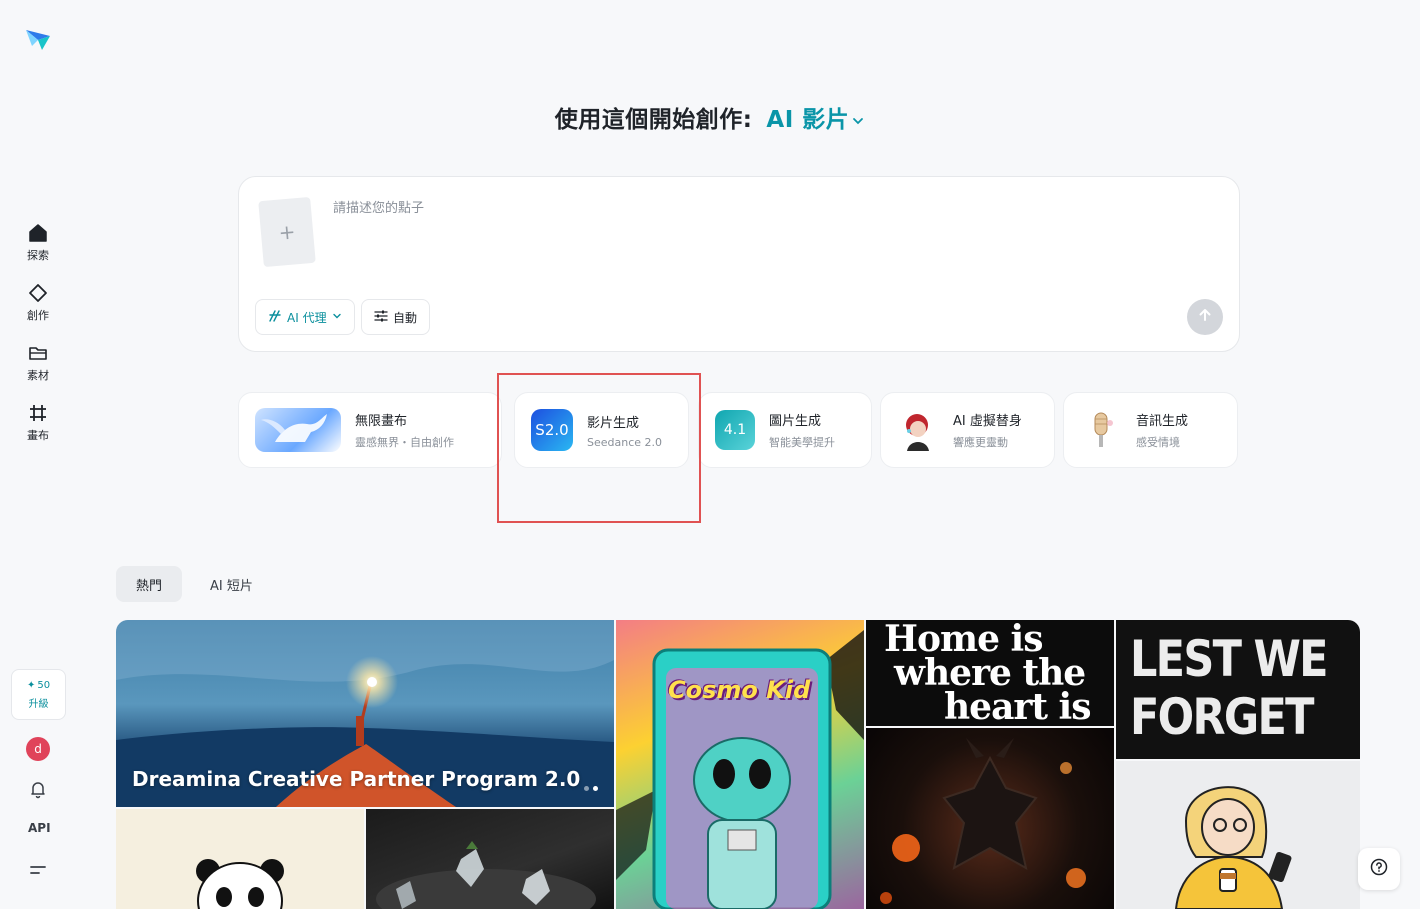 This screenshot has width=1420, height=909. Describe the element at coordinates (1162, 421) in the screenshot. I see `tool-title: 音訊生成` at that location.